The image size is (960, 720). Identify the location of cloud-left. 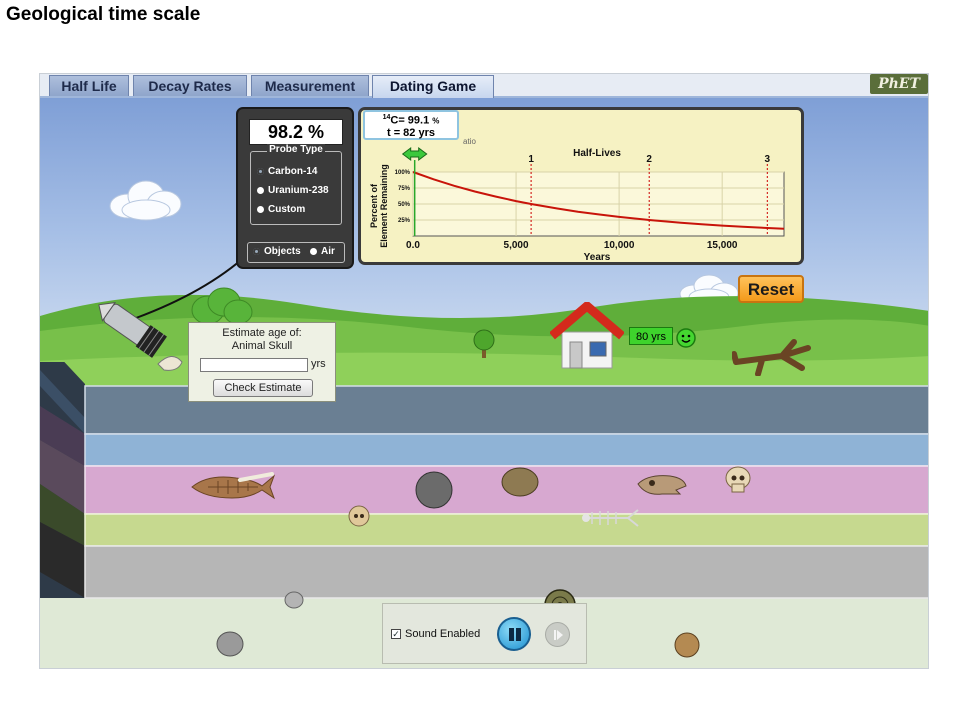
(145, 200).